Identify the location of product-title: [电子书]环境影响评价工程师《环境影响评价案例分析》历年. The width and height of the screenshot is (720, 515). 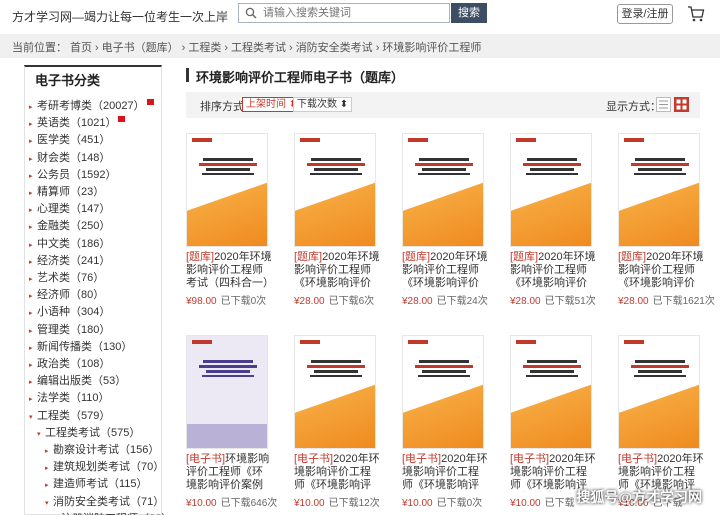
(229, 472).